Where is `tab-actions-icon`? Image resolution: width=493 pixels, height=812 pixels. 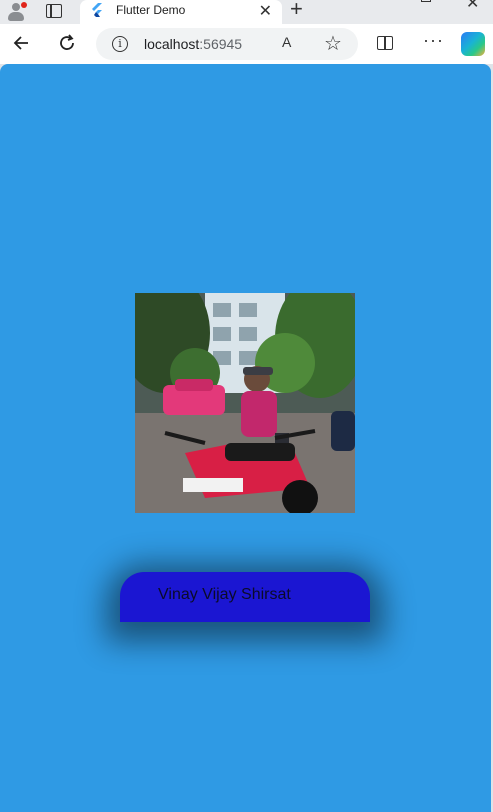
tab-actions-icon is located at coordinates (54, 11).